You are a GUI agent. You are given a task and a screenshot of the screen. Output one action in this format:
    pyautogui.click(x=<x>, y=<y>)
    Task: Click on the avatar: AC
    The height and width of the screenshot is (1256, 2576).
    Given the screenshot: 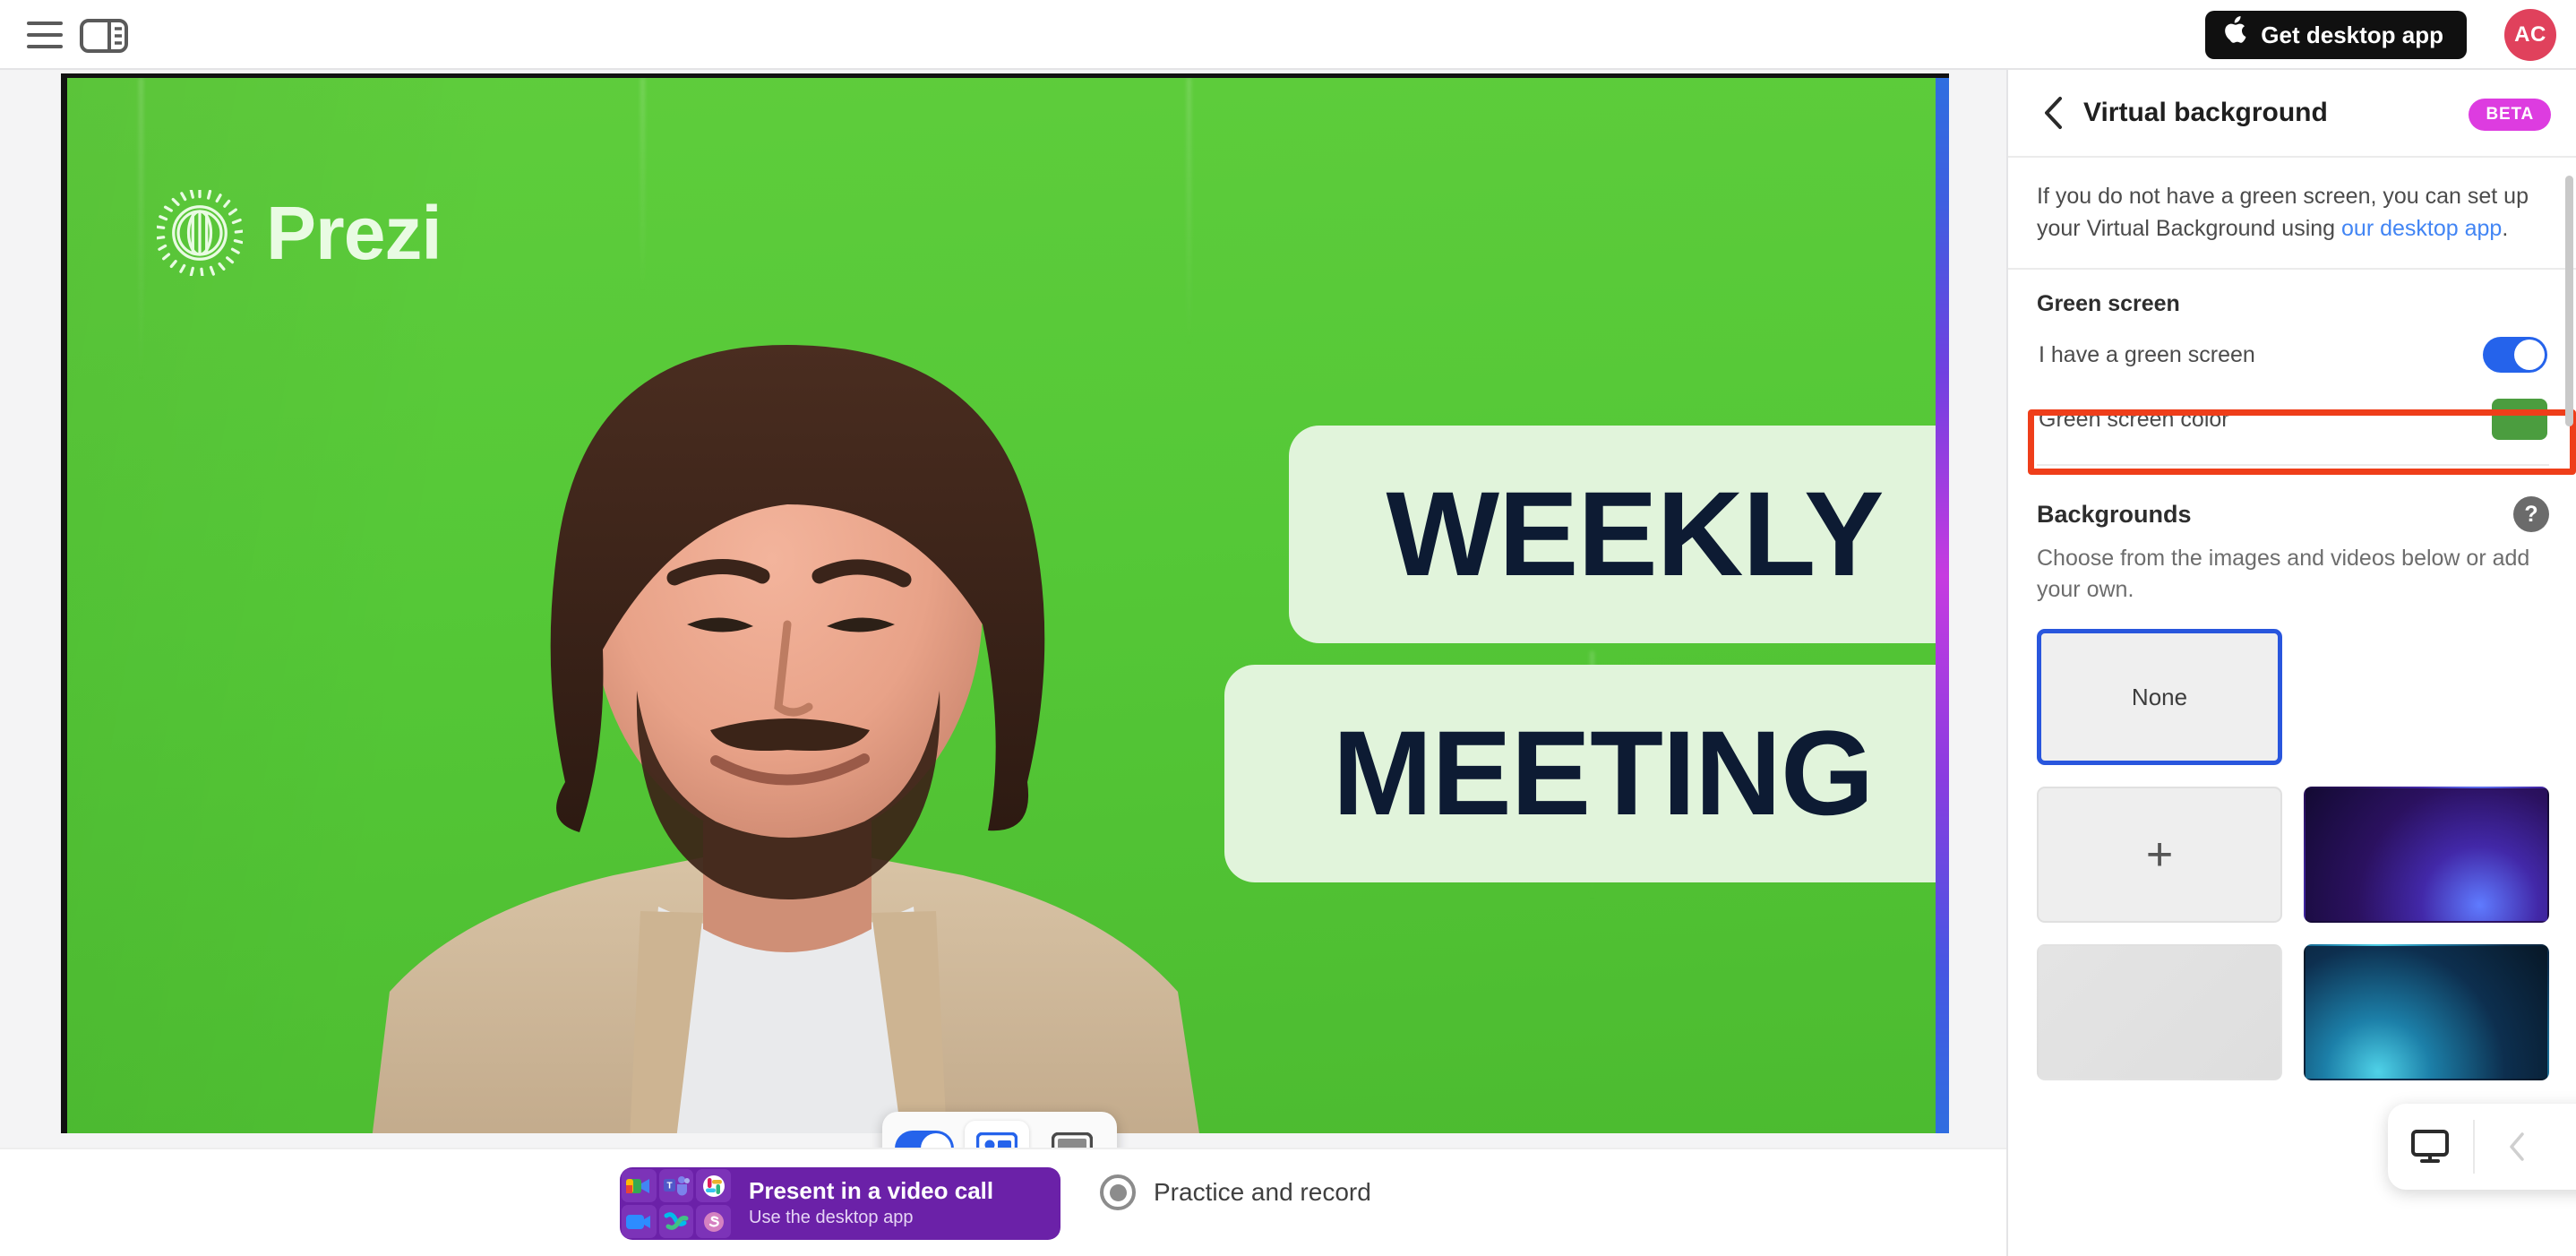 What is the action you would take?
    pyautogui.click(x=2530, y=35)
    